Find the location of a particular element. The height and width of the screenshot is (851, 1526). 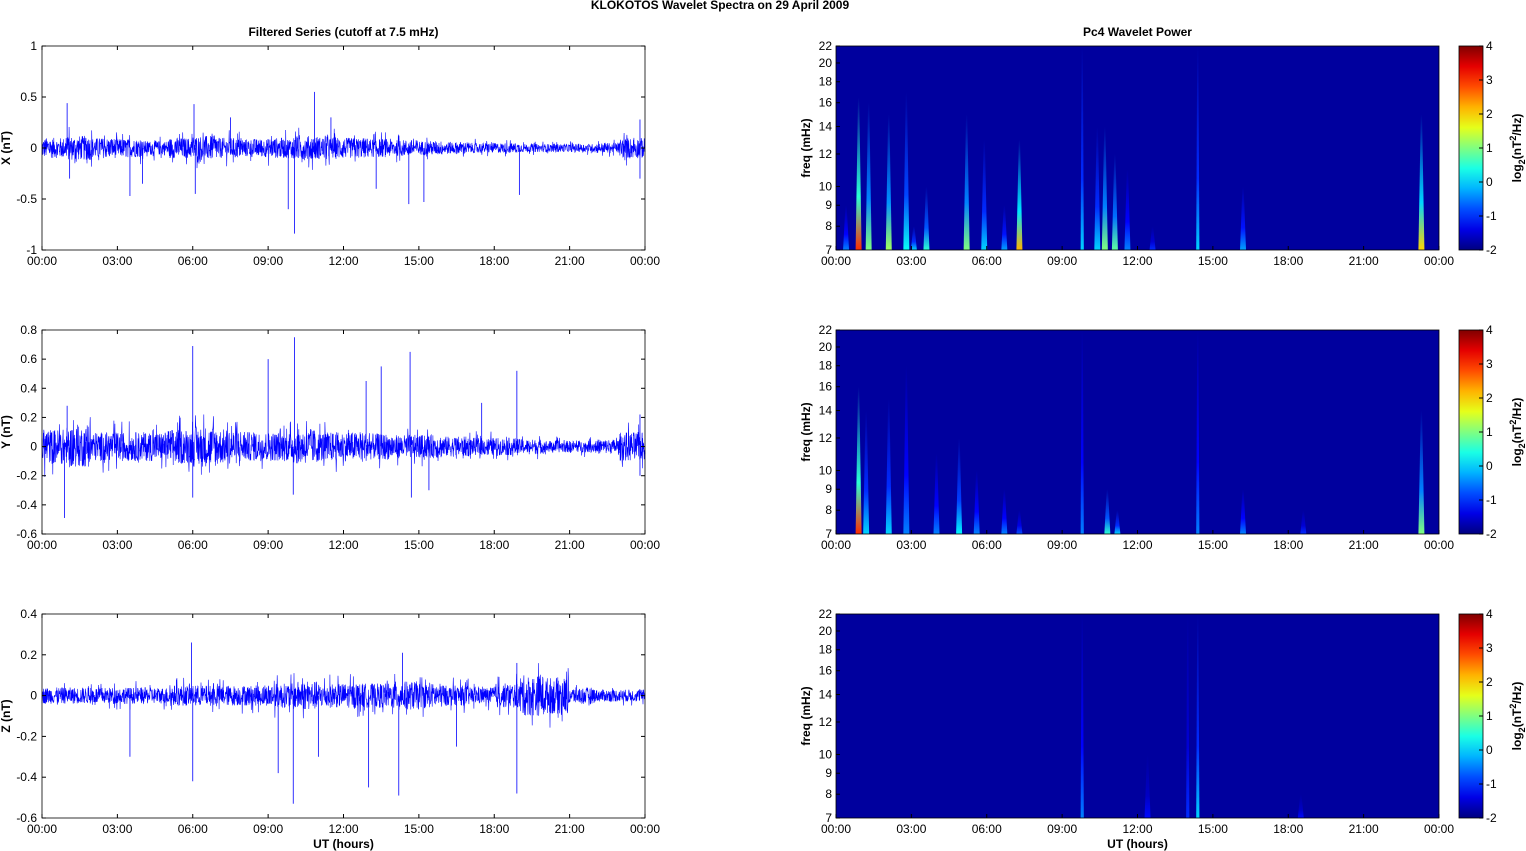

colorbar-label: log2(nT2/Hz) is located at coordinates (1517, 148).